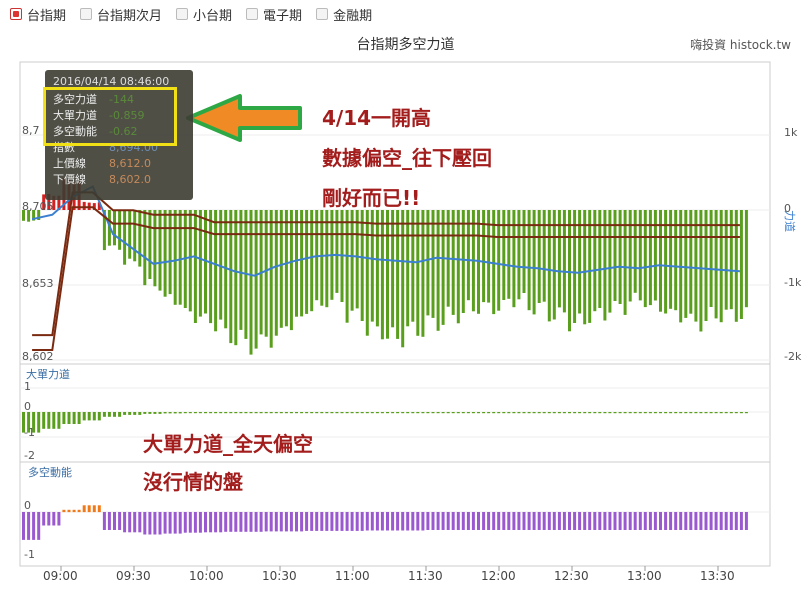 The width and height of the screenshot is (811, 589). Describe the element at coordinates (425, 576) in the screenshot. I see `x-tick: 11:30` at that location.